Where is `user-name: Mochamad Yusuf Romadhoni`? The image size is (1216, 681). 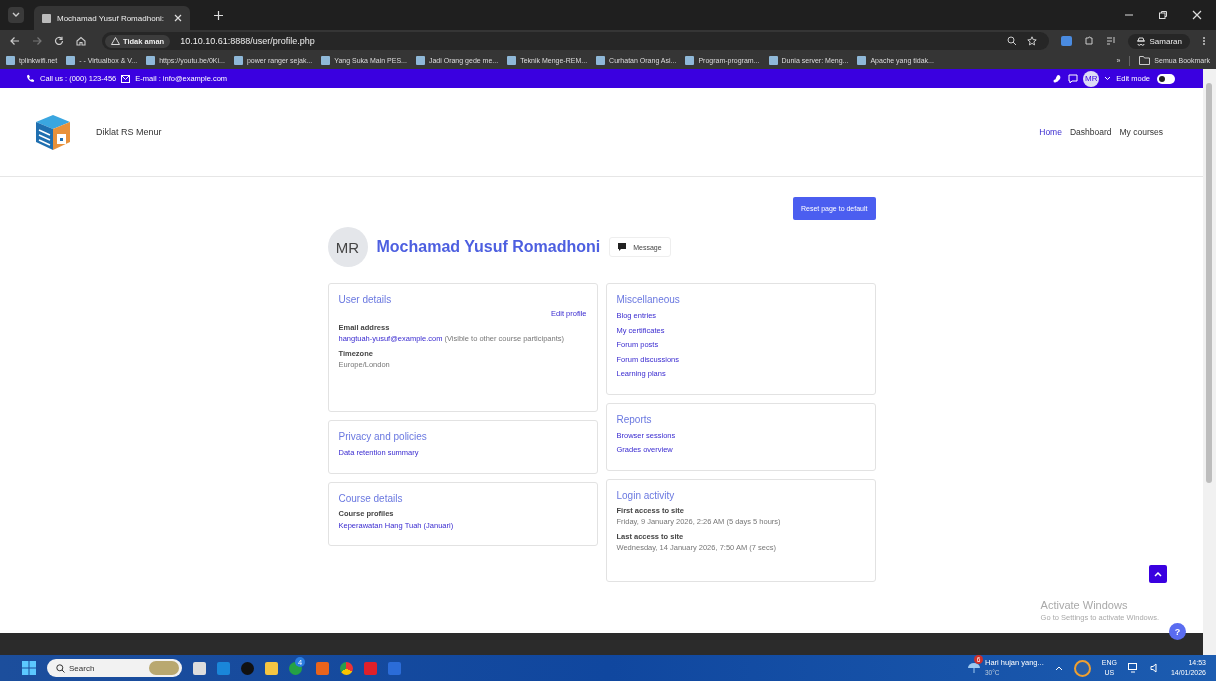 user-name: Mochamad Yusuf Romadhoni is located at coordinates (488, 247).